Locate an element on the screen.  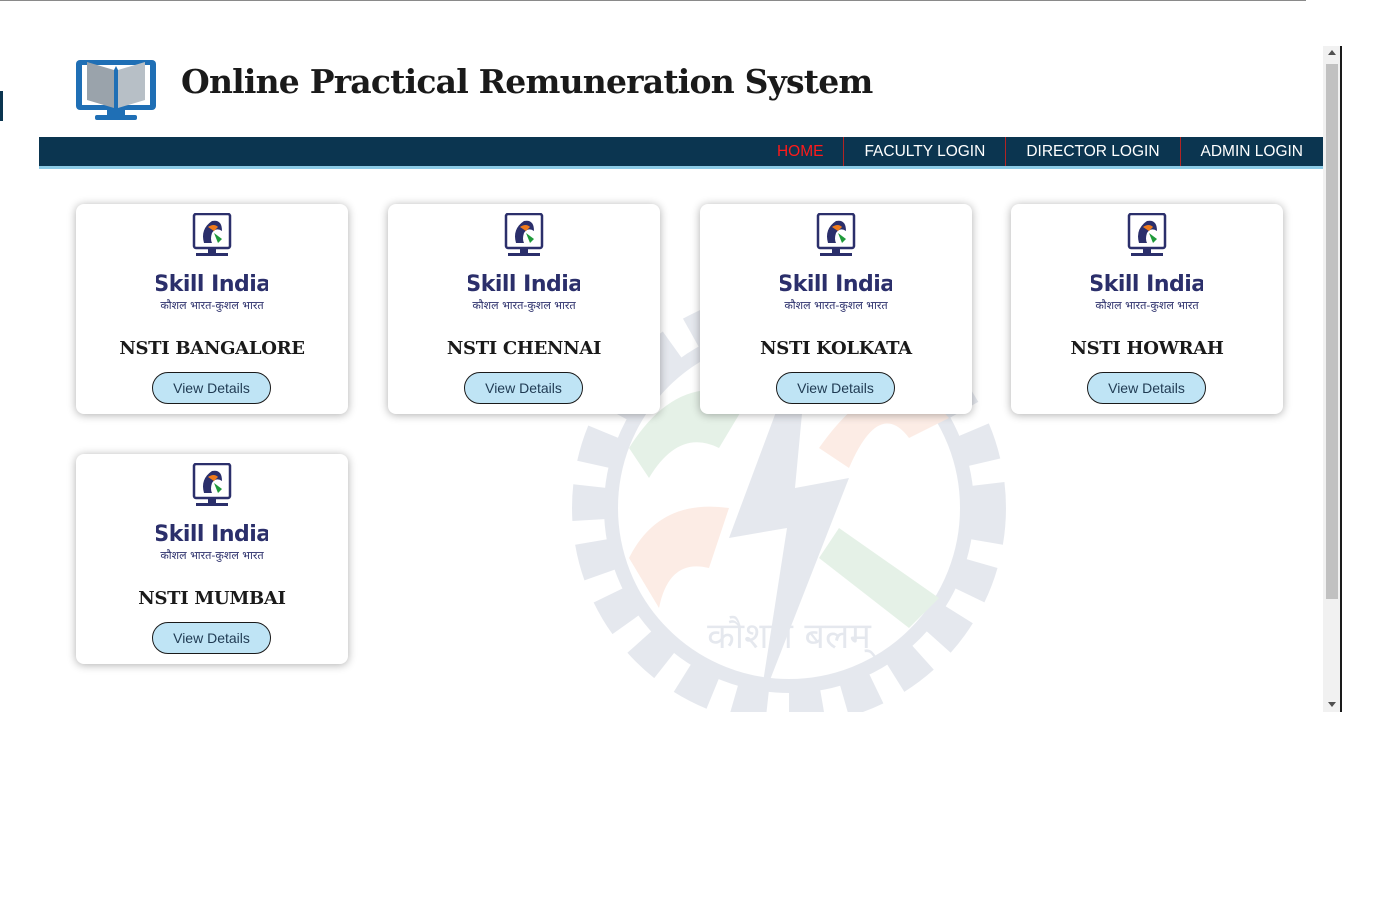
scroll-up-arrow-icon is located at coordinates (1332, 52).